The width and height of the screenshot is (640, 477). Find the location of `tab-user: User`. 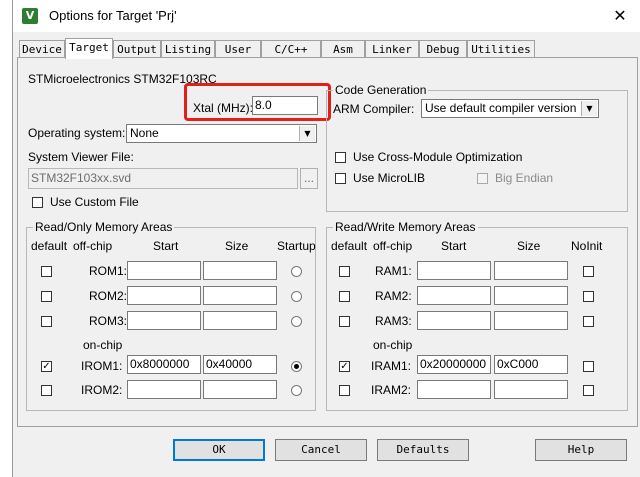

tab-user: User is located at coordinates (238, 49).